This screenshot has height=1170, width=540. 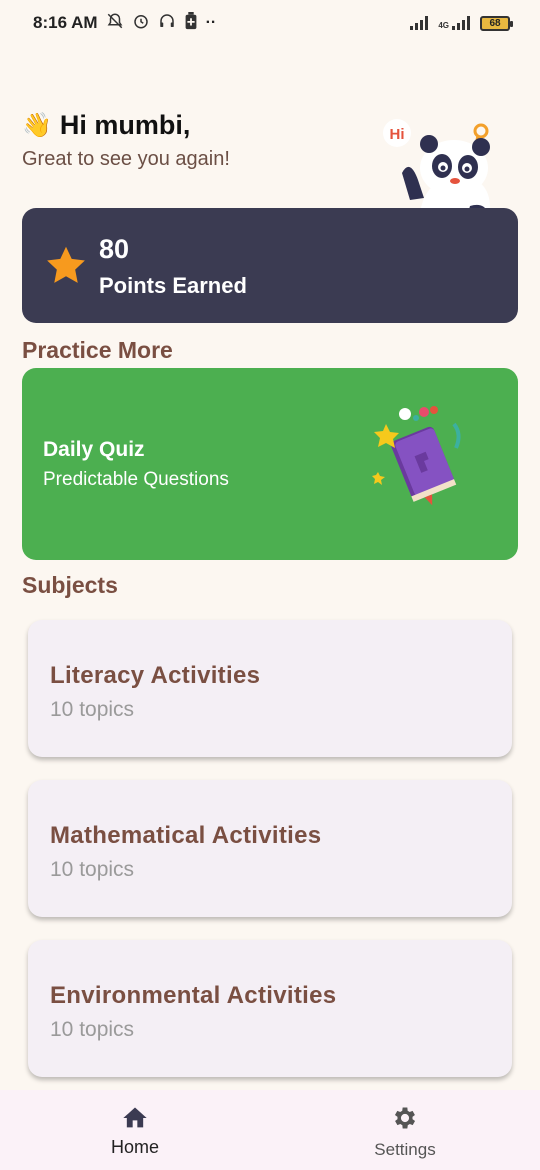 What do you see at coordinates (136, 479) in the screenshot?
I see `quiz-subtitle: Predictable Questions` at bounding box center [136, 479].